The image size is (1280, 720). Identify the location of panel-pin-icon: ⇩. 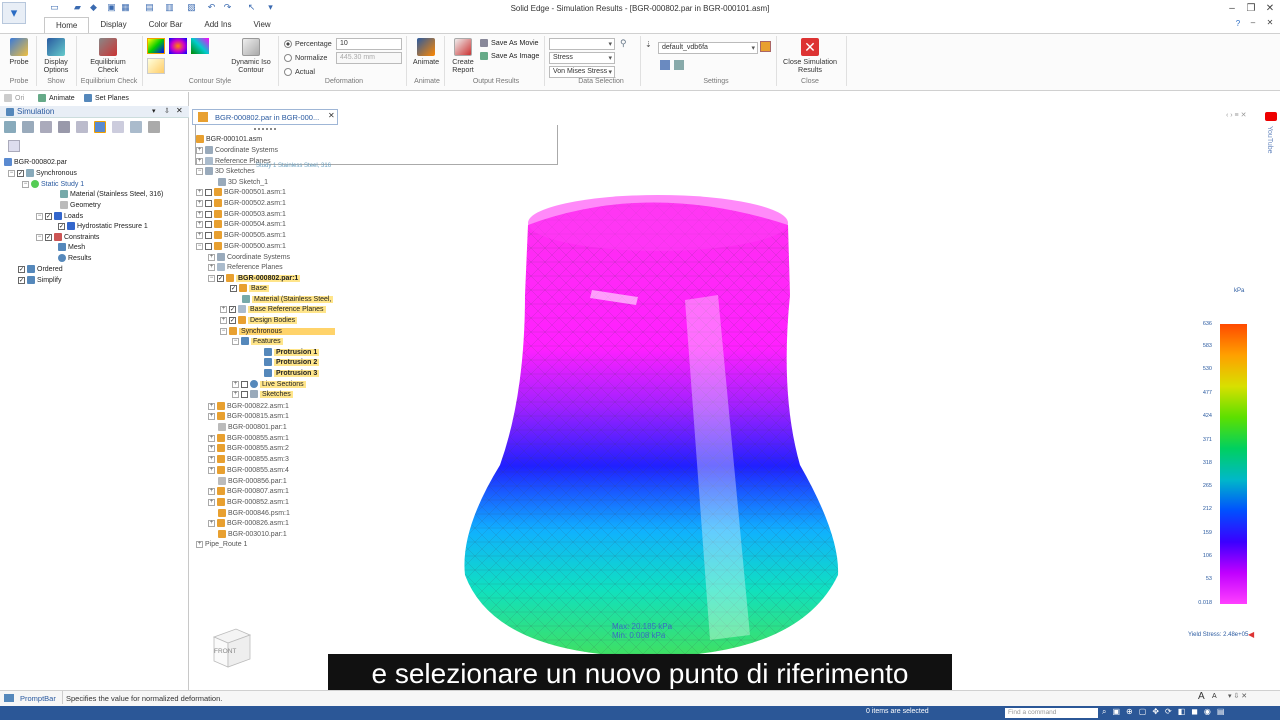
(167, 111).